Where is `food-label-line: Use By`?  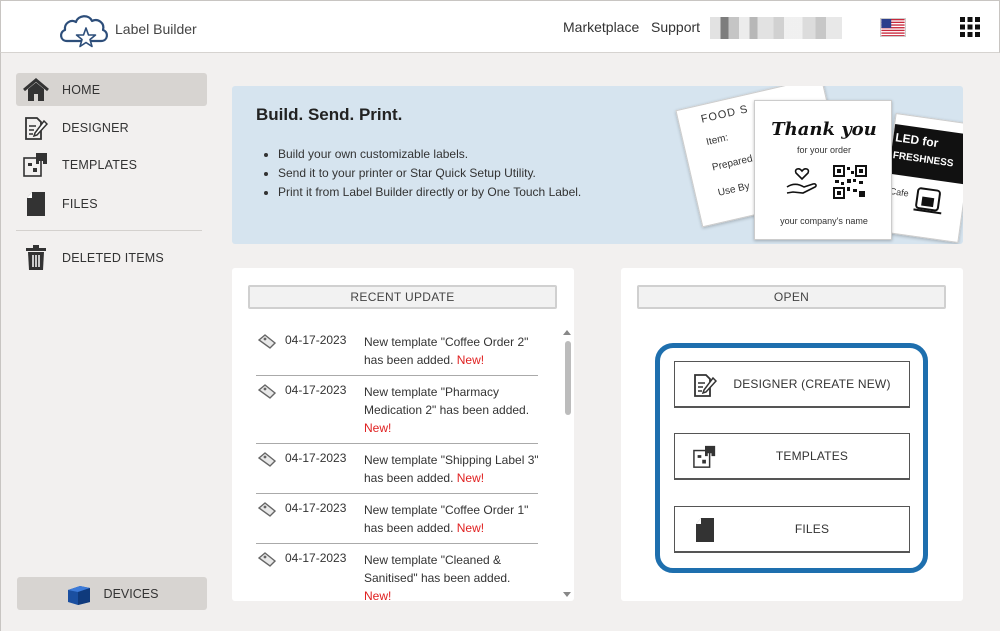
food-label-line: Use By is located at coordinates (733, 189).